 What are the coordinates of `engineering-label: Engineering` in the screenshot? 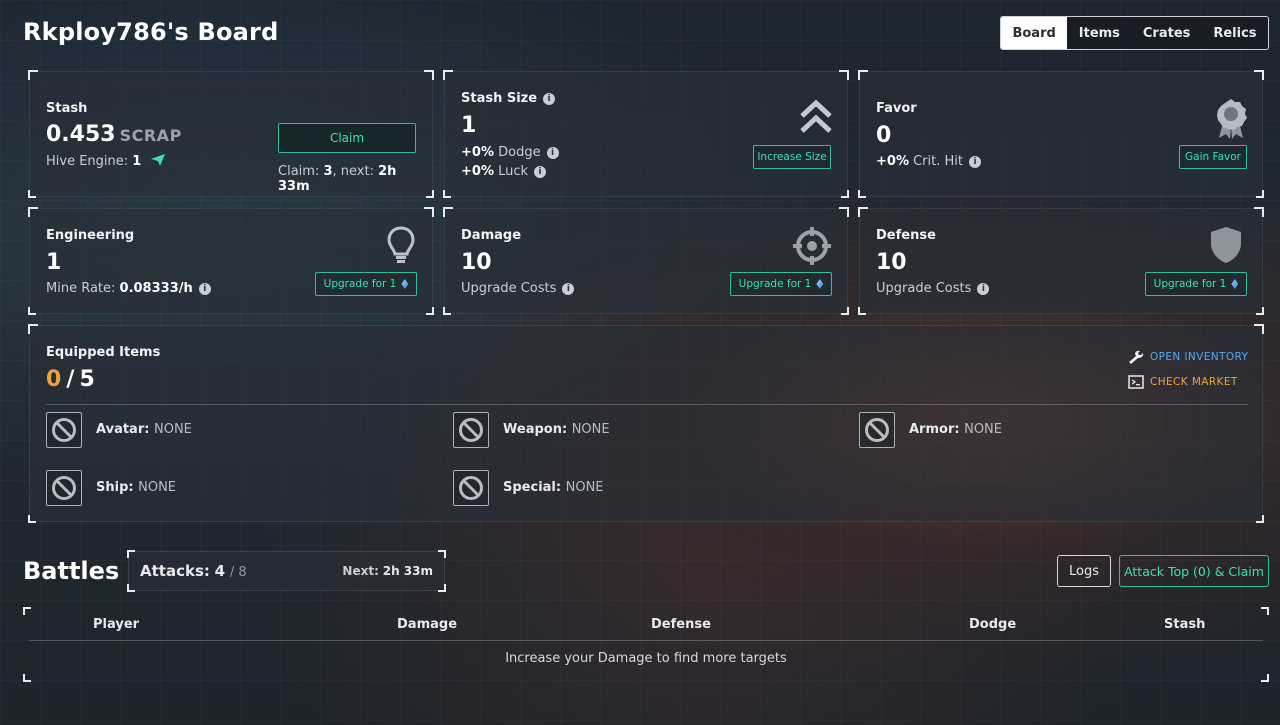 It's located at (90, 235).